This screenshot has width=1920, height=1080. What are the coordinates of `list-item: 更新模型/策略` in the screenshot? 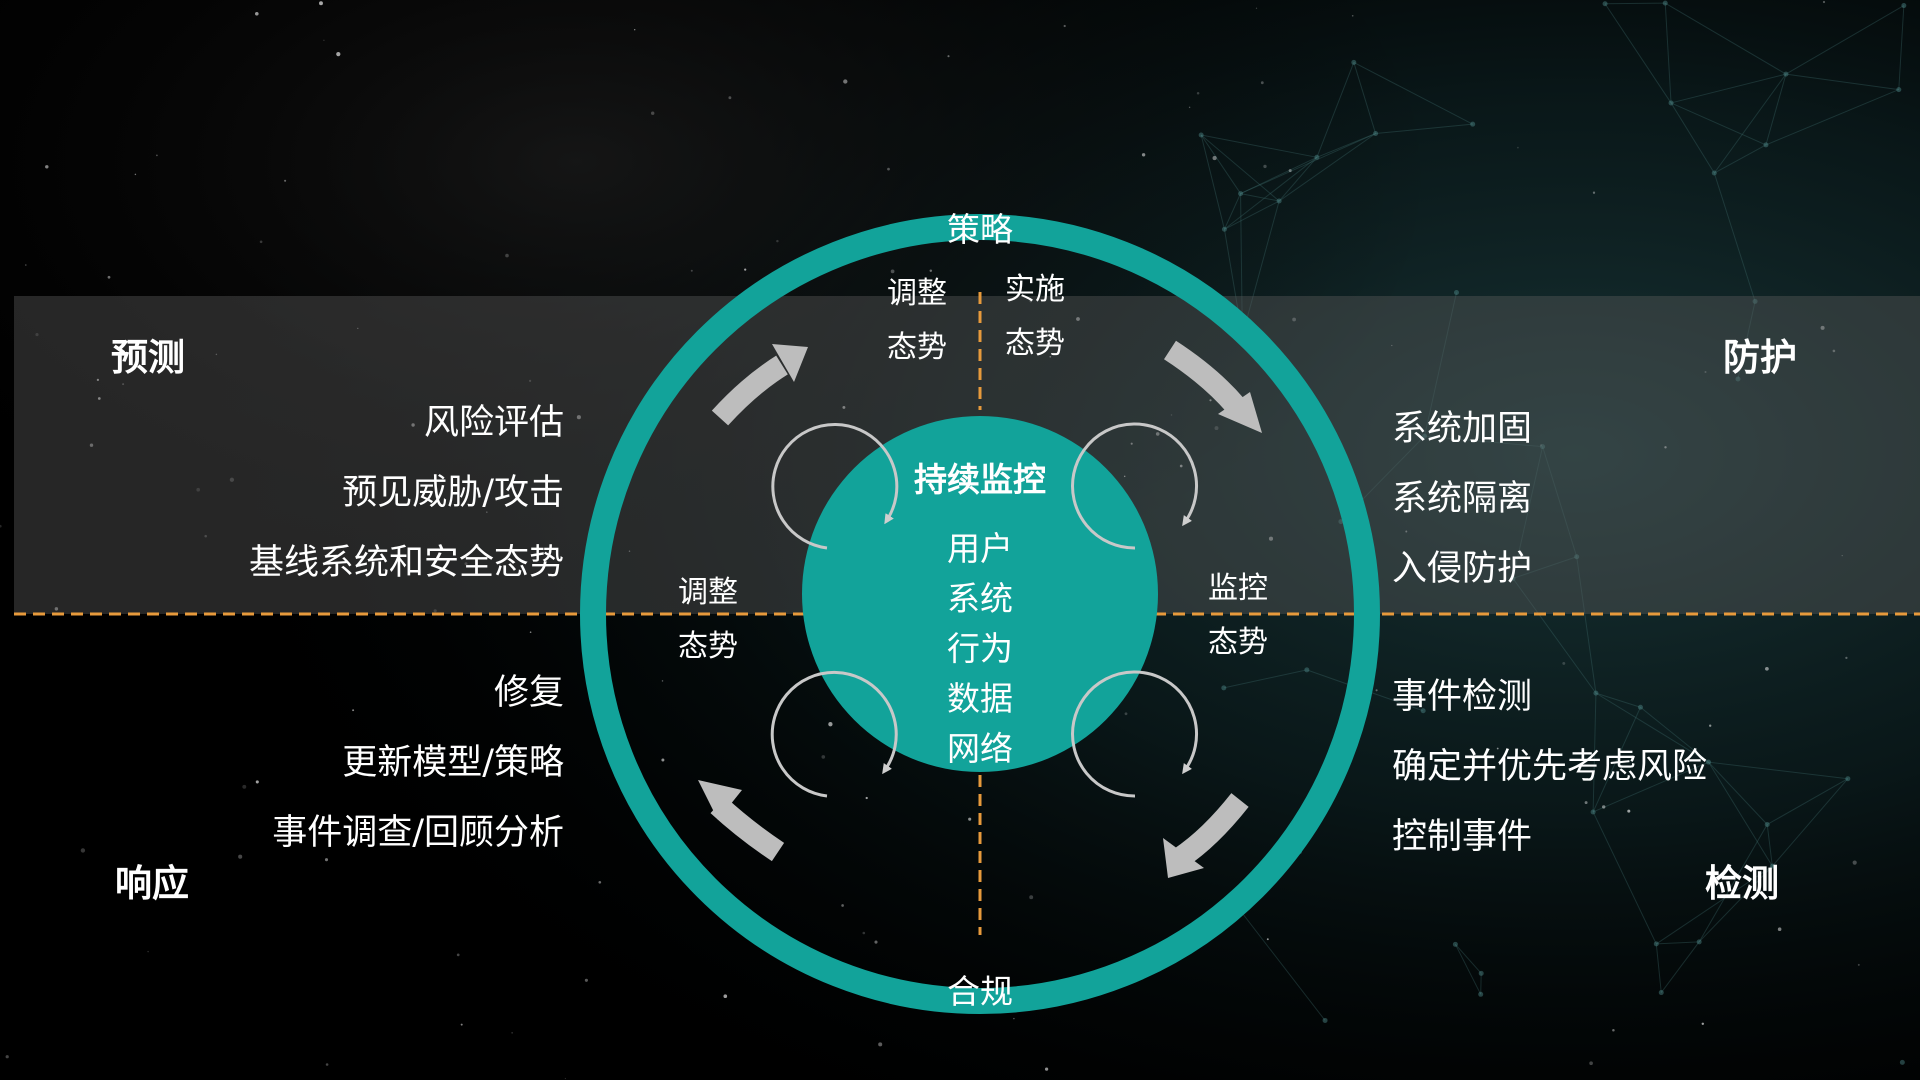 It's located at (453, 763).